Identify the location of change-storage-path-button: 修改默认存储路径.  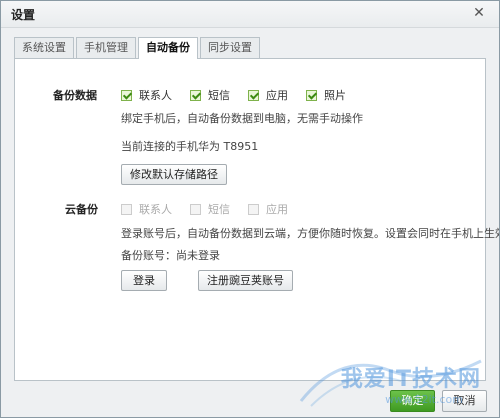
(174, 174).